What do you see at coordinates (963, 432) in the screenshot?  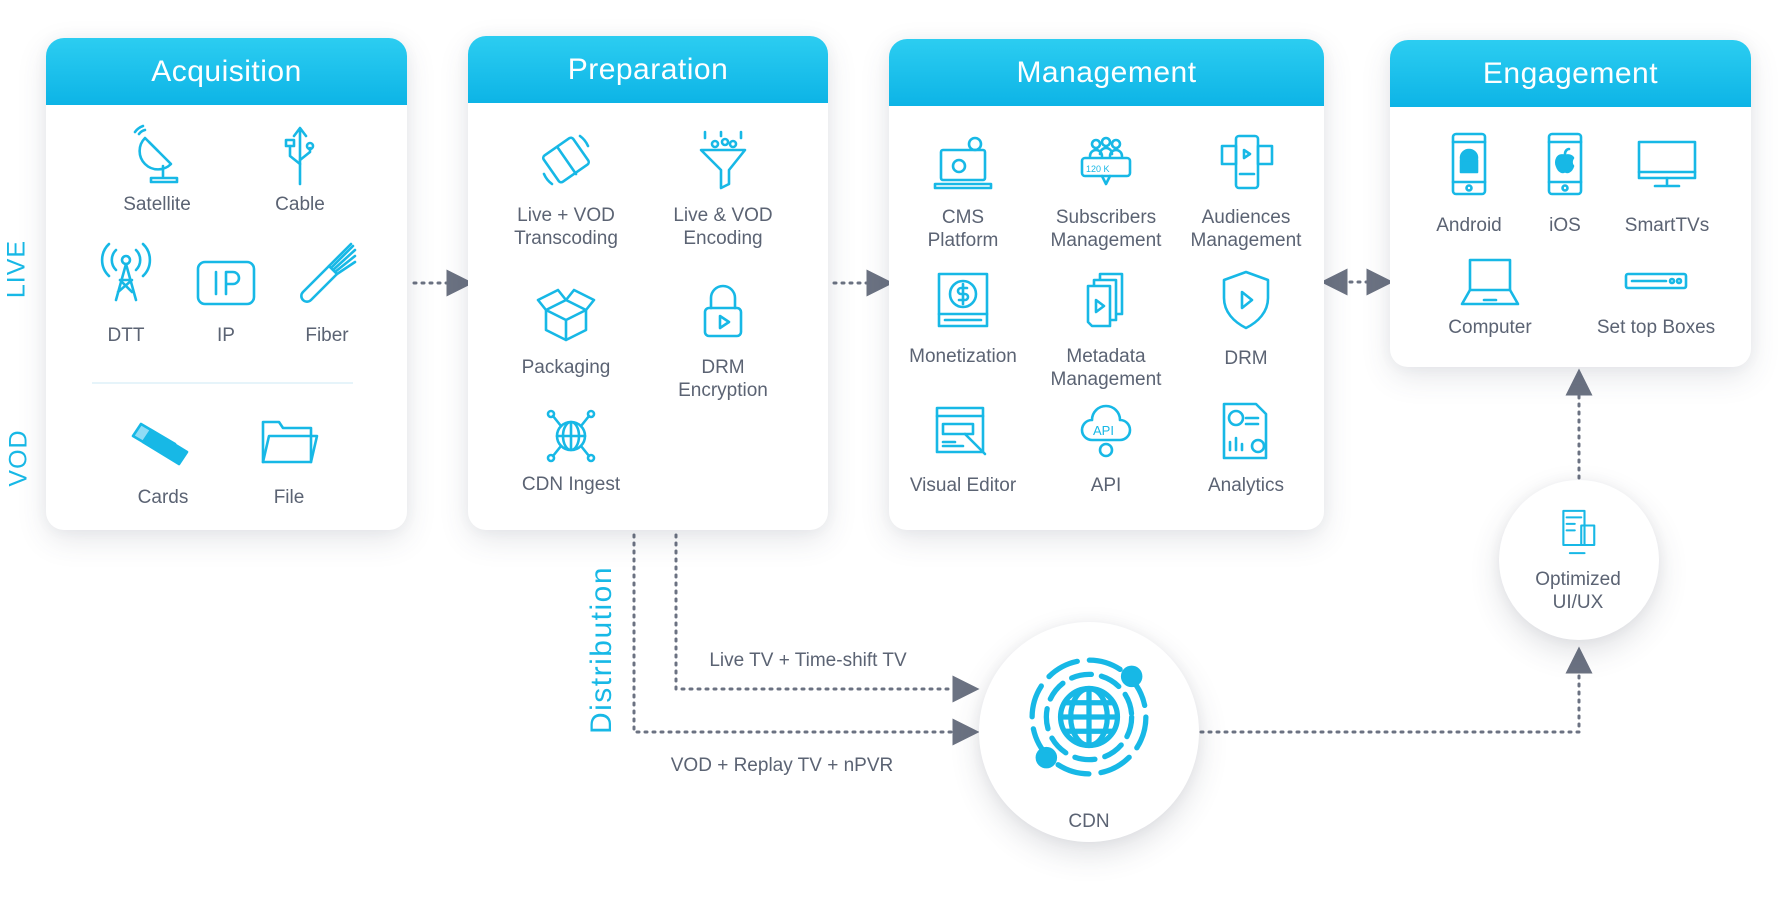 I see `browser-brush-icon` at bounding box center [963, 432].